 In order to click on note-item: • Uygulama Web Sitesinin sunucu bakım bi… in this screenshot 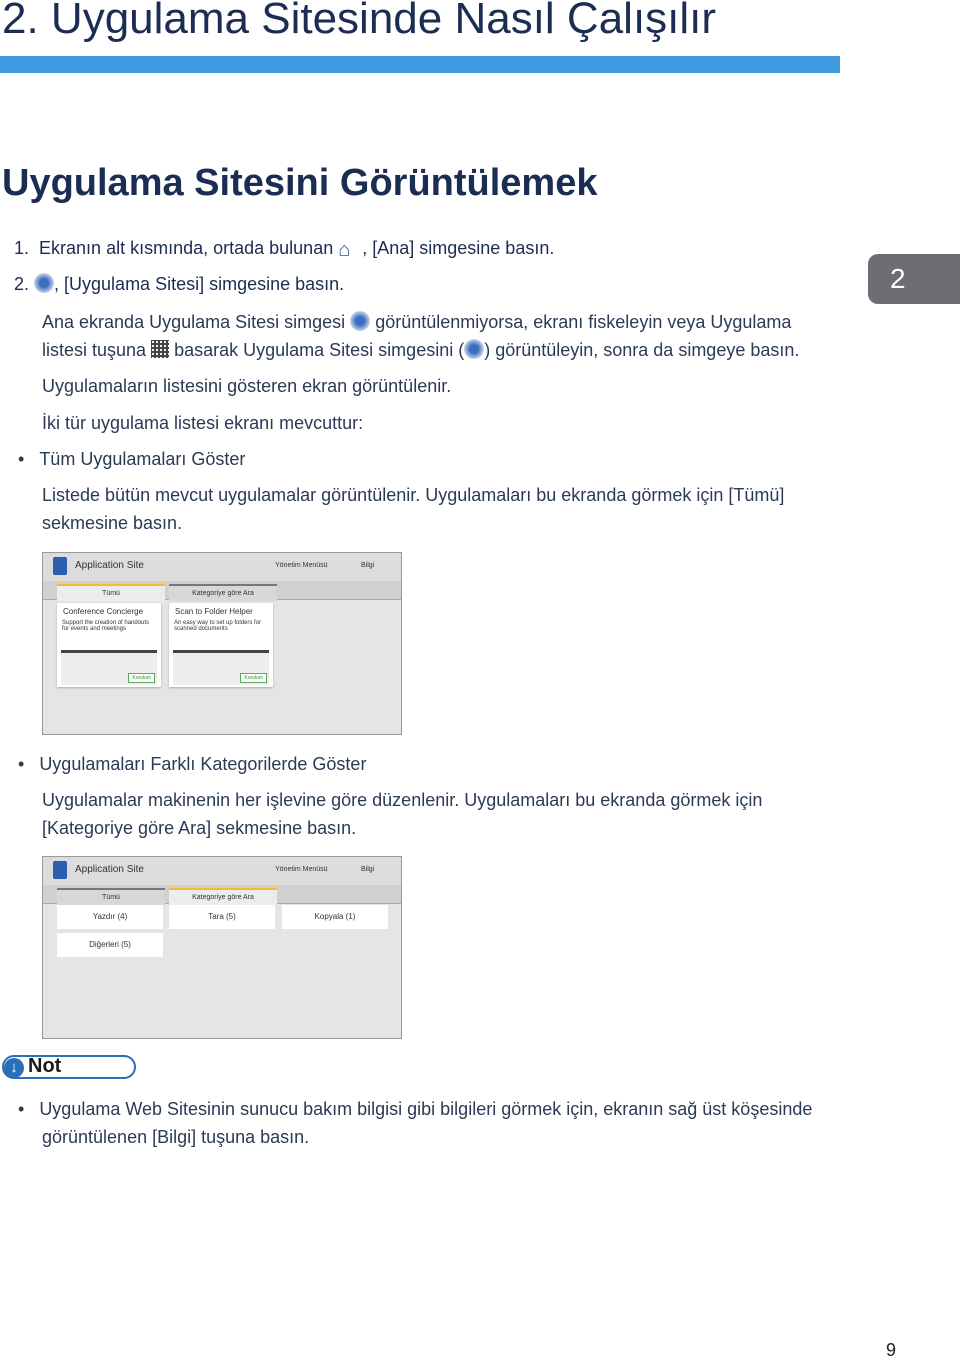, I will do `click(415, 1109)`.